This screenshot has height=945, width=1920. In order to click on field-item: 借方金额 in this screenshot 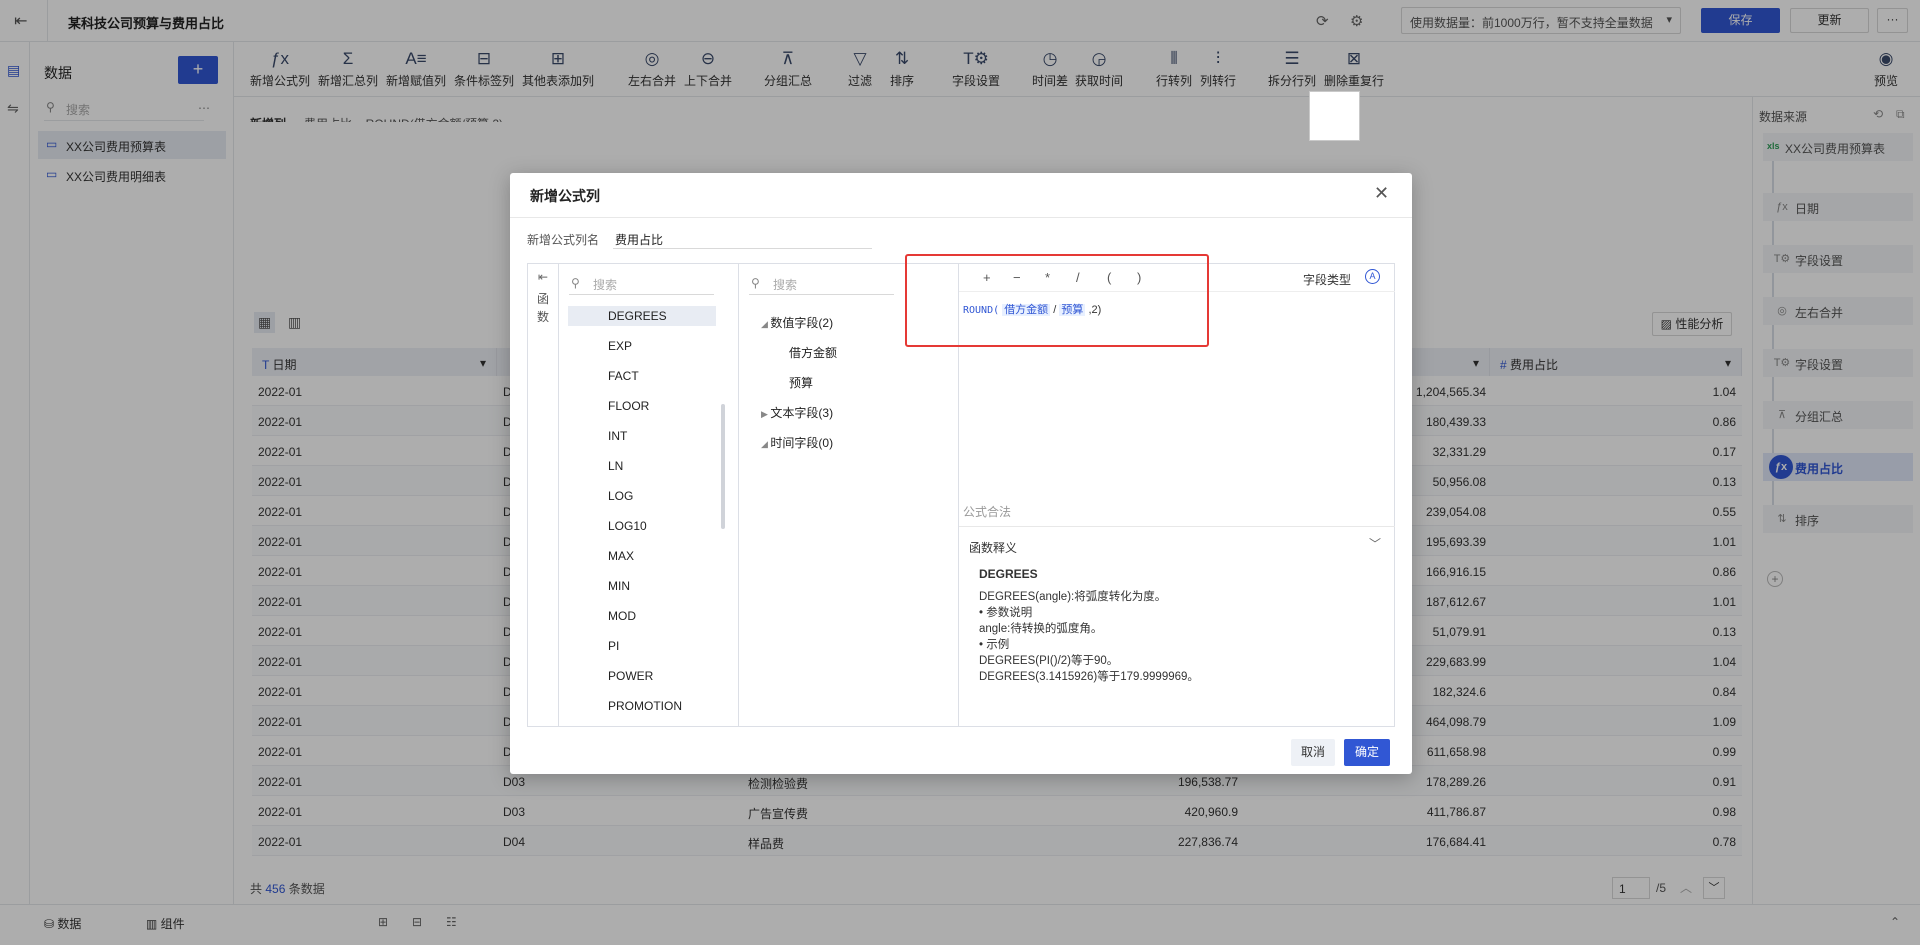, I will do `click(813, 352)`.